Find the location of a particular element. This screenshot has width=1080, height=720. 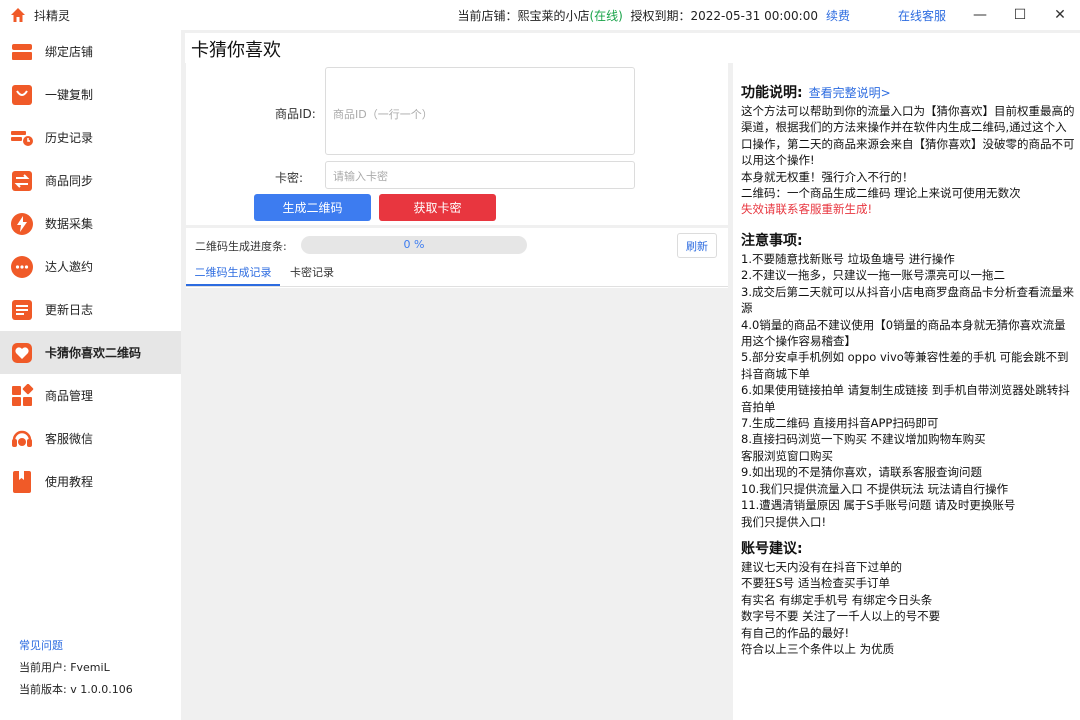

sidebar-item-guess-you-like-qr: 卡猜你喜欢二维码 is located at coordinates (90, 352).